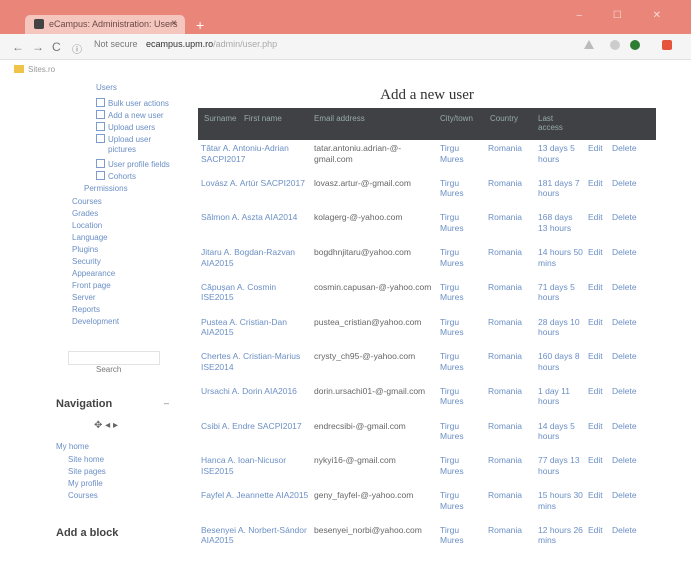 Image resolution: width=691 pixels, height=565 pixels. Describe the element at coordinates (114, 358) in the screenshot. I see `admin-search-input` at that location.